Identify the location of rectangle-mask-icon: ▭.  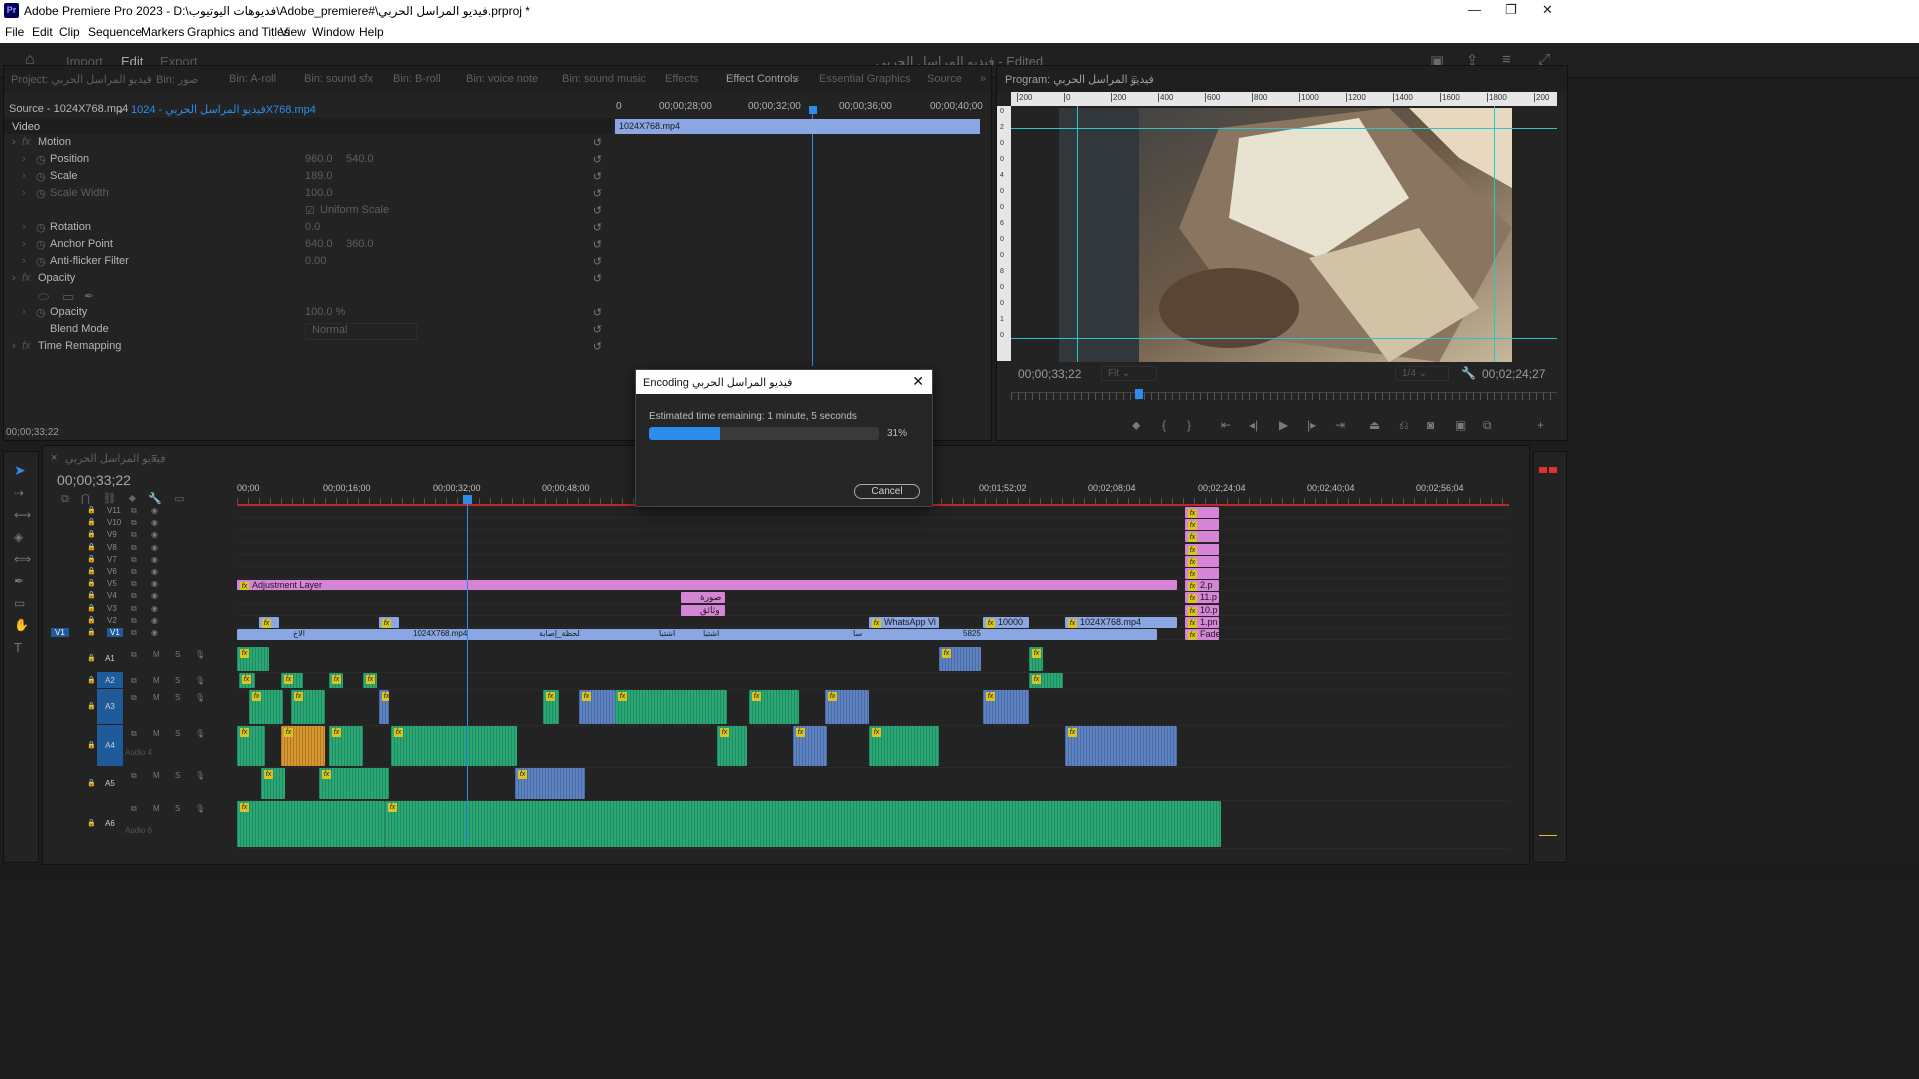
(68, 297).